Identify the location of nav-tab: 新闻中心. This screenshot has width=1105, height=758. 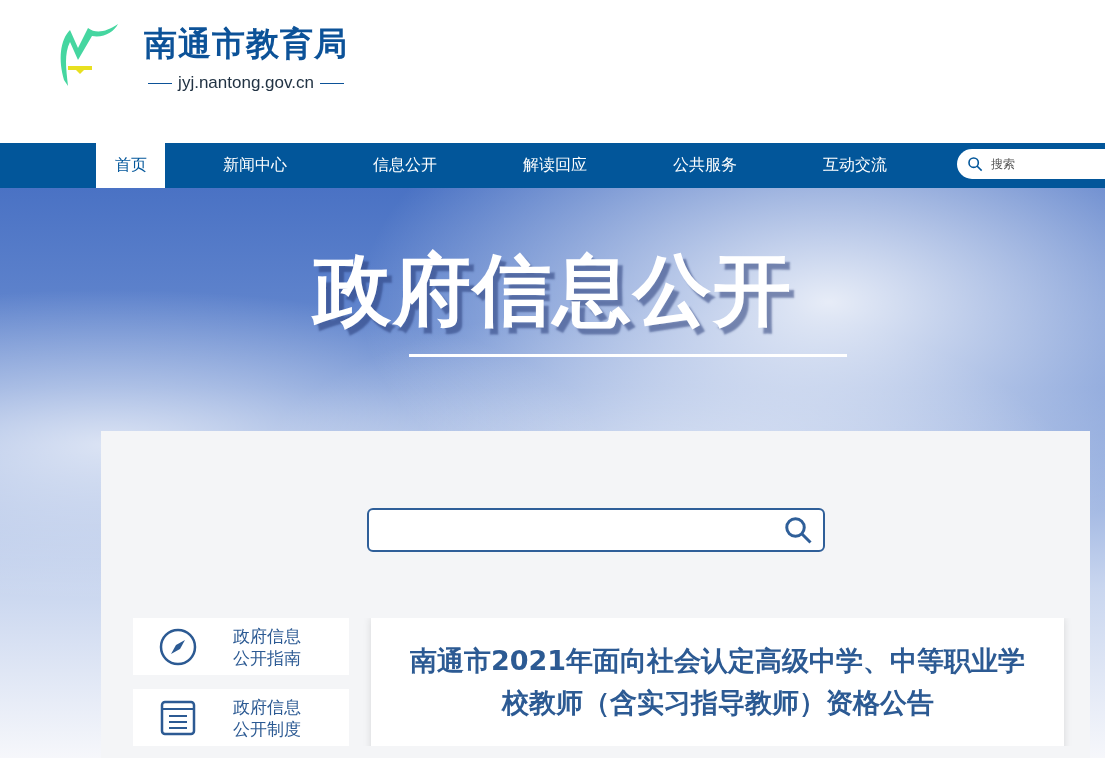
(255, 165).